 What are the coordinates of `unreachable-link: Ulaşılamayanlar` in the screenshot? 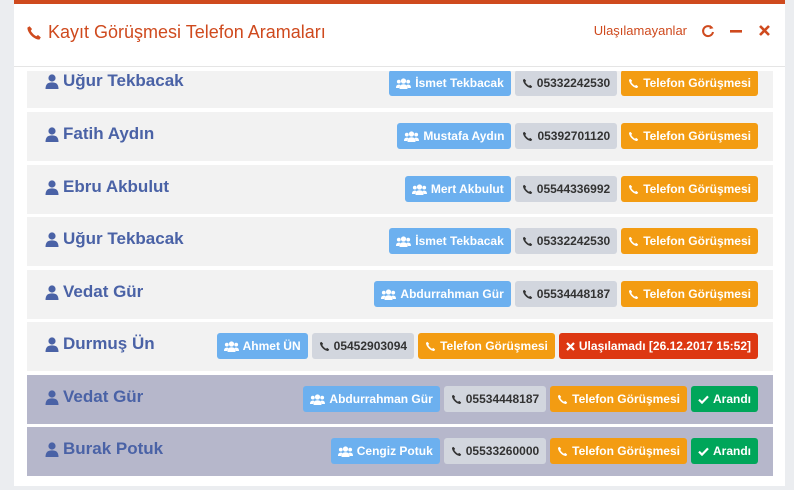 It's located at (640, 30).